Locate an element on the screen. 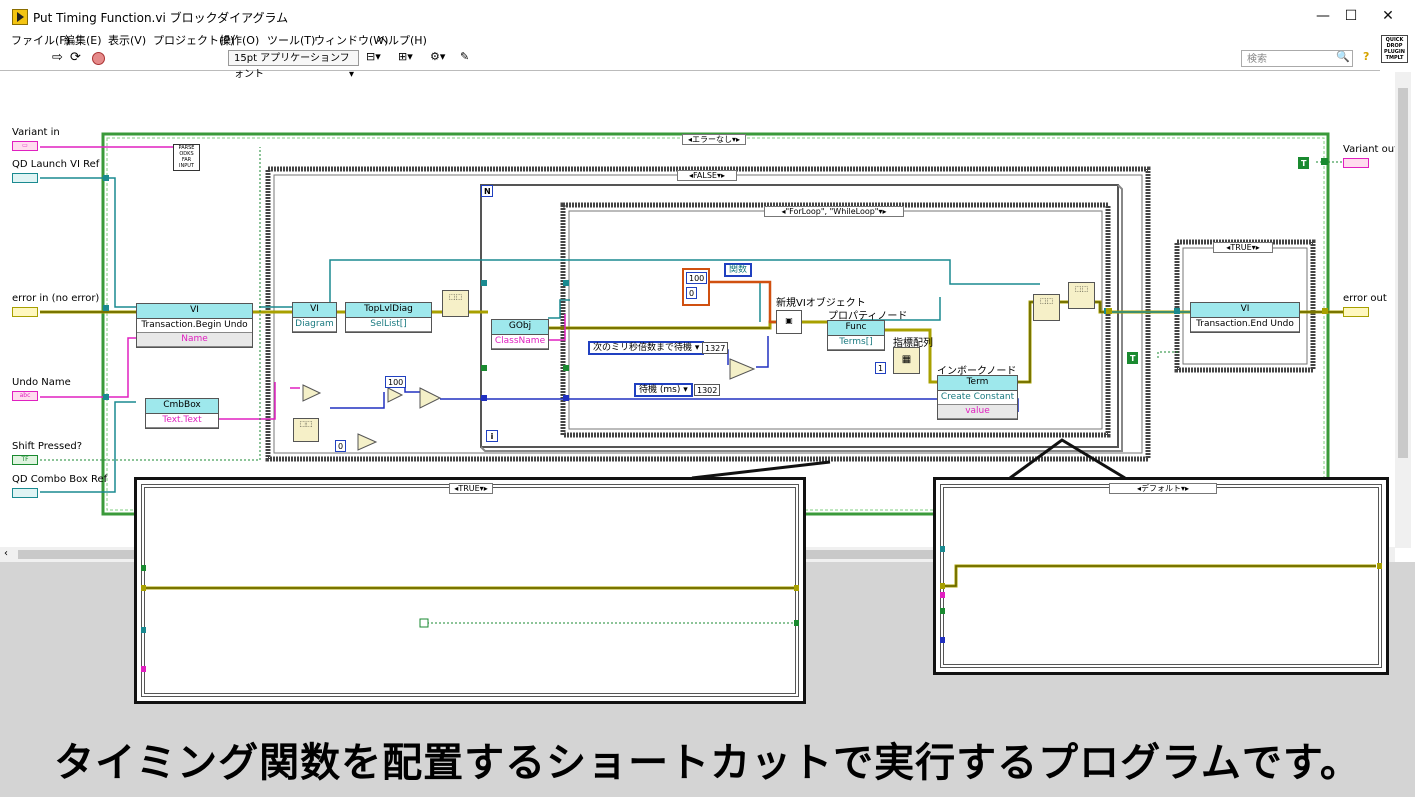 The width and height of the screenshot is (1415, 797). zoom-true-wires is located at coordinates (470, 618).